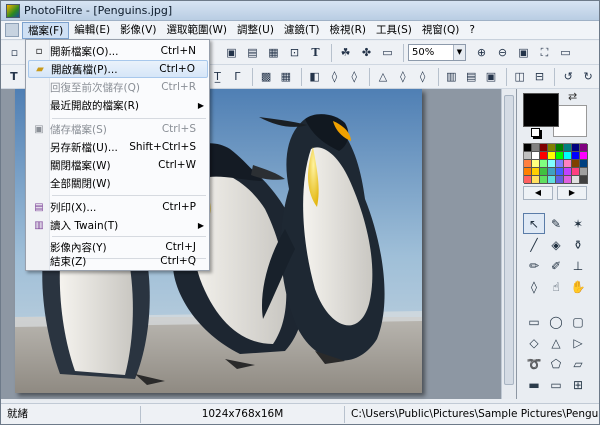 This screenshot has height=425, width=600. Describe the element at coordinates (556, 321) in the screenshot. I see `ellipse-shape-icon: ◯` at that location.